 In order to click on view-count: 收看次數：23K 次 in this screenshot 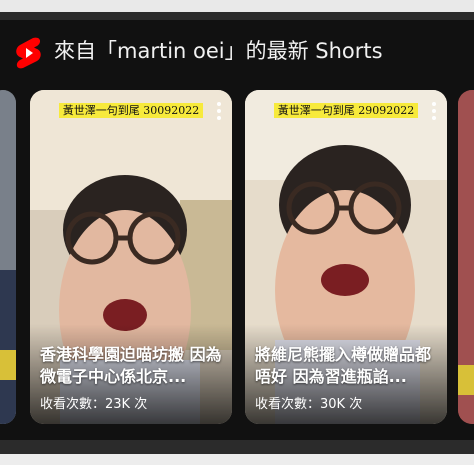, I will do `click(94, 404)`.